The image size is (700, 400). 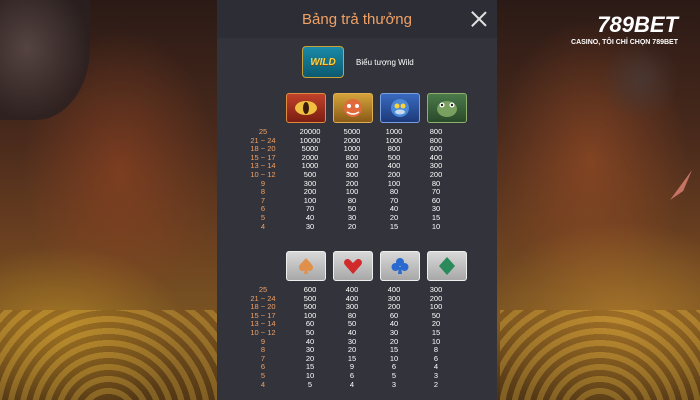 What do you see at coordinates (347, 218) in the screenshot?
I see `paytable-row: 5 40 30 20 15` at bounding box center [347, 218].